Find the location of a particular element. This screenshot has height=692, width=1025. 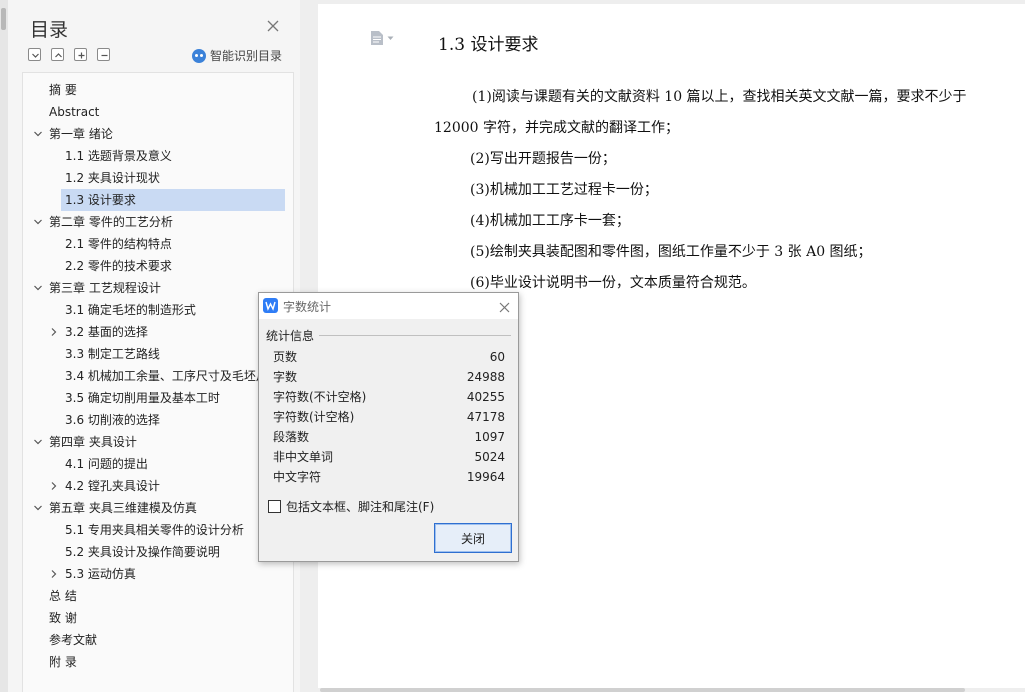

dialog-title: 字数统计 is located at coordinates (307, 307).